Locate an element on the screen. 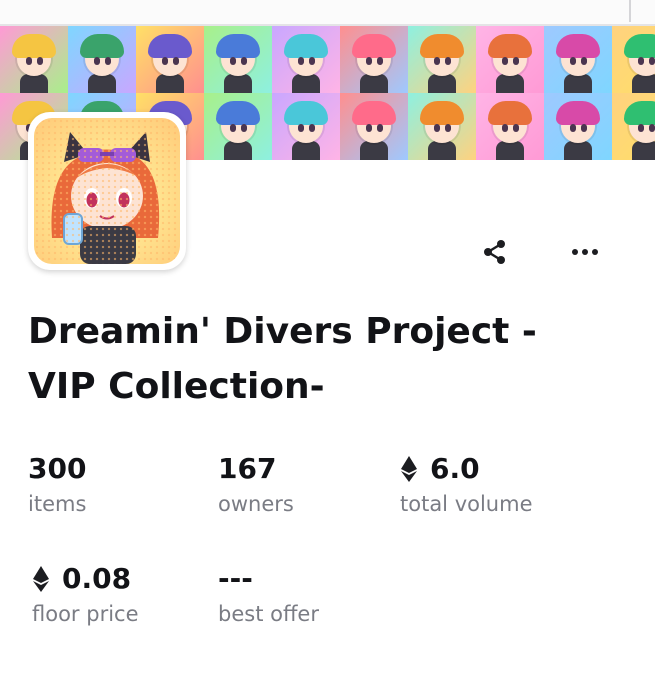 This screenshot has width=655, height=680. stat-owners-label: owners is located at coordinates (256, 504).